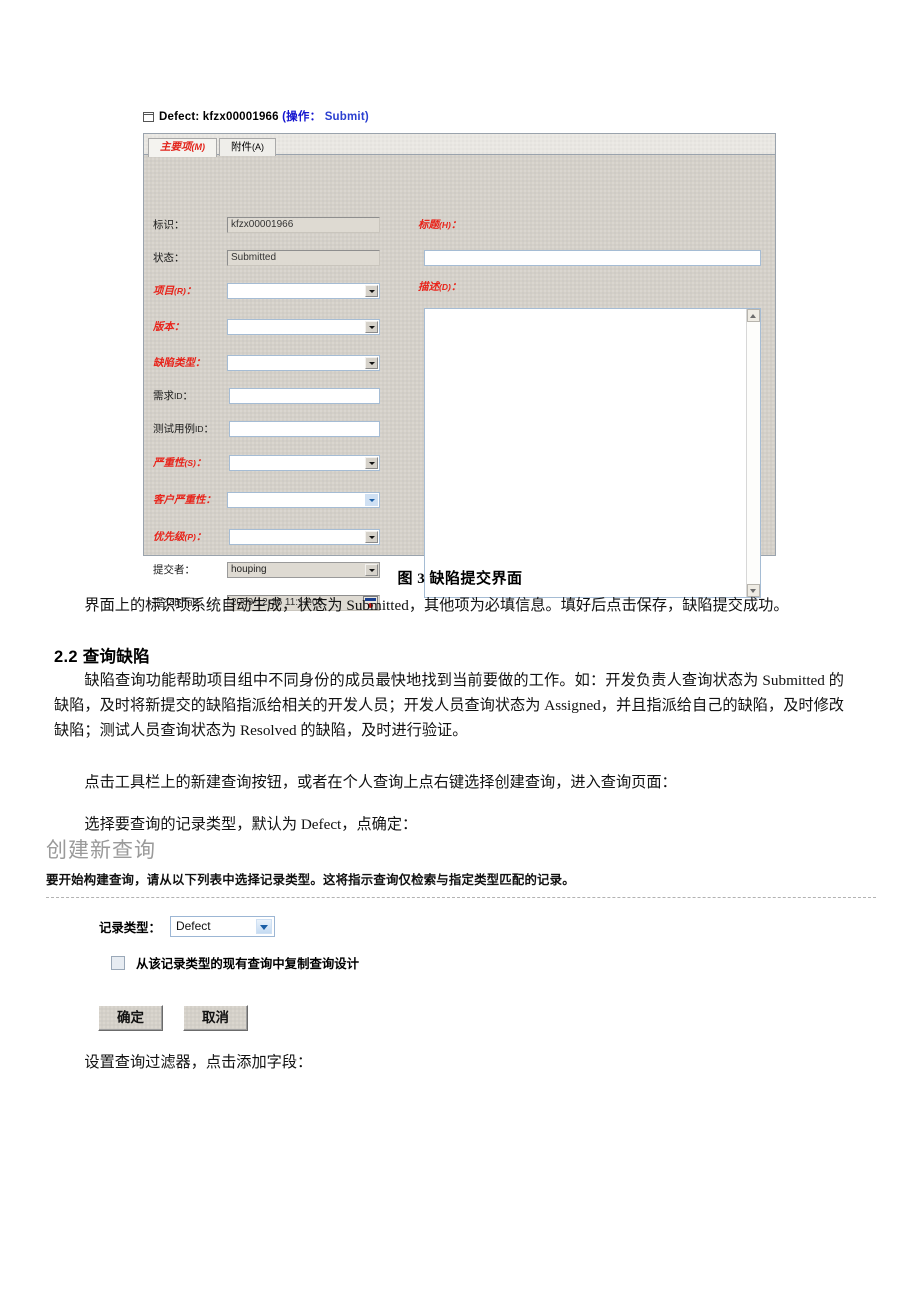  I want to click on window-icon, so click(148, 116).